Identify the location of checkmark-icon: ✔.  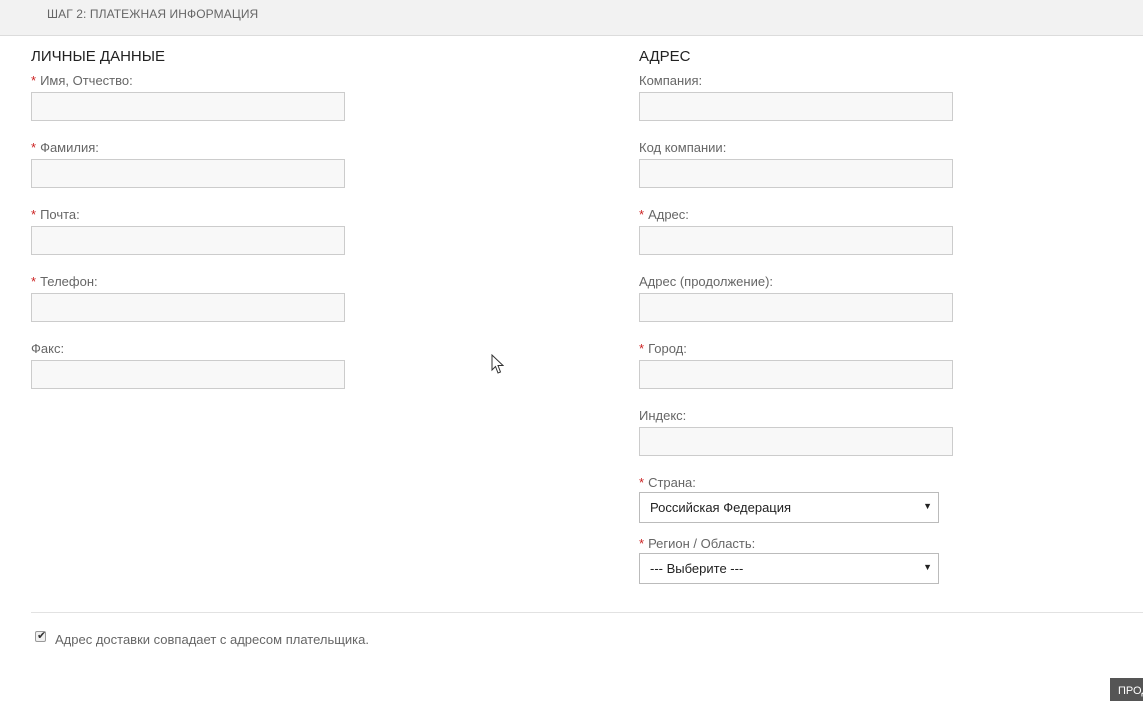
(42, 636).